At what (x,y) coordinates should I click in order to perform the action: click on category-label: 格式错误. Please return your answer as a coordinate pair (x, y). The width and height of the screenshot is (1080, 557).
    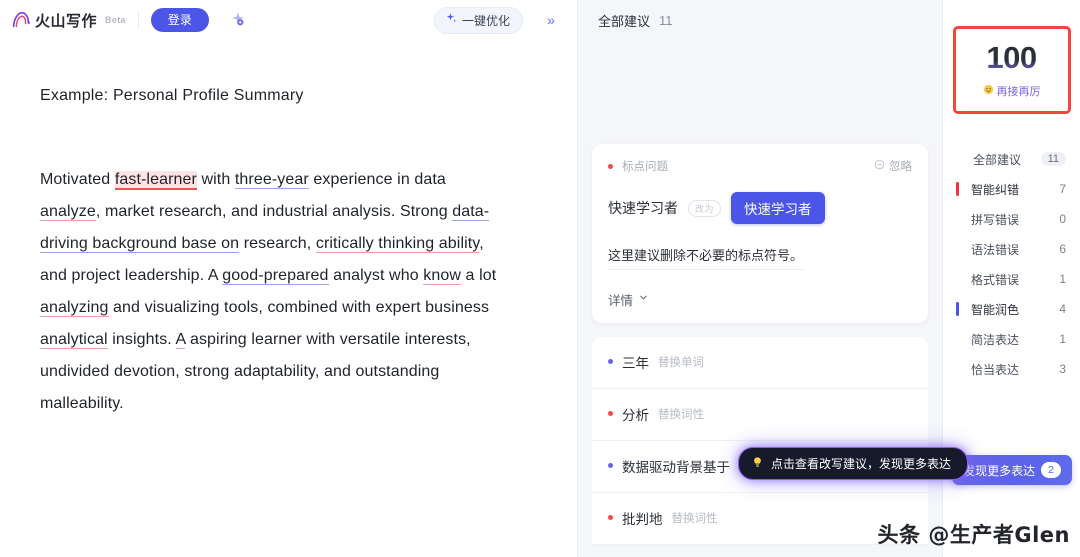
    Looking at the image, I should click on (995, 279).